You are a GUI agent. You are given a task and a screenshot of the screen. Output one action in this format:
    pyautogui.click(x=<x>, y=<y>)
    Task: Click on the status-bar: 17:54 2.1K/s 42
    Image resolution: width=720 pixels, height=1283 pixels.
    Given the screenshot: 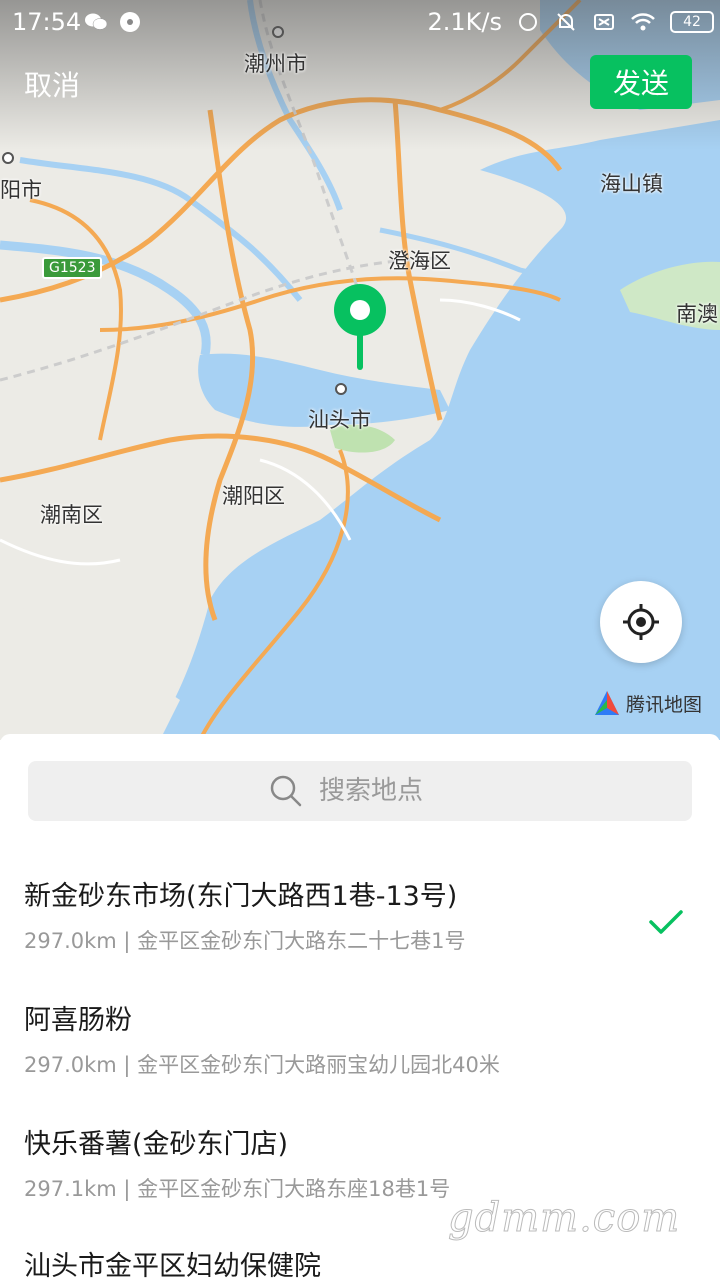 What is the action you would take?
    pyautogui.click(x=360, y=23)
    